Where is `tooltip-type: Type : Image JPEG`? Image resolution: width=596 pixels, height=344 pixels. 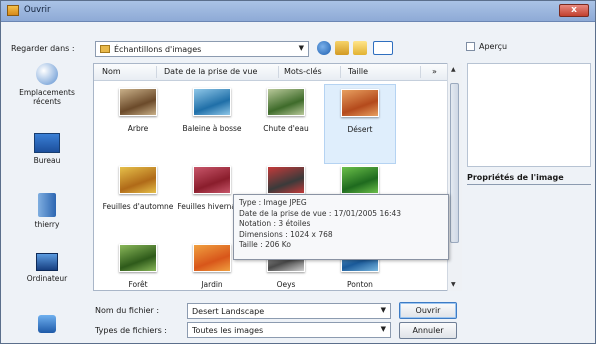
tooltip-type: Type : Image JPEG is located at coordinates (273, 202).